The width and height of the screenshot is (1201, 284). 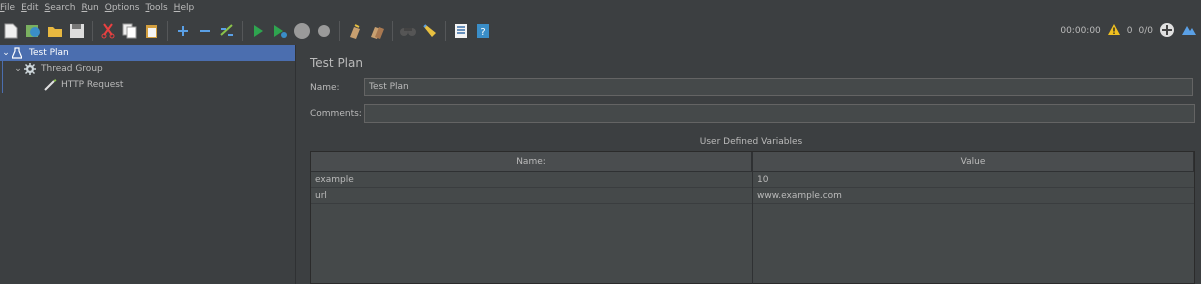 I want to click on menu-help-label: elp, so click(x=187, y=8).